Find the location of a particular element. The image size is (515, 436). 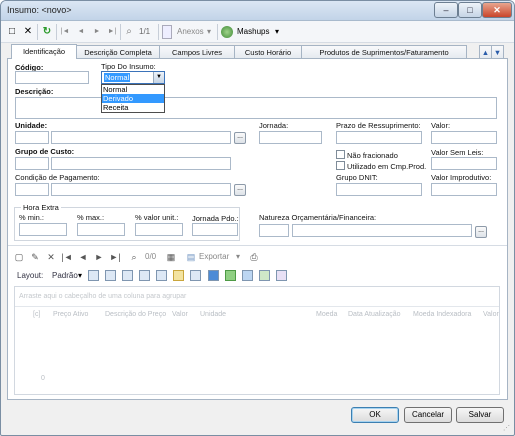

first-record-icon: |◄ is located at coordinates (65, 32).